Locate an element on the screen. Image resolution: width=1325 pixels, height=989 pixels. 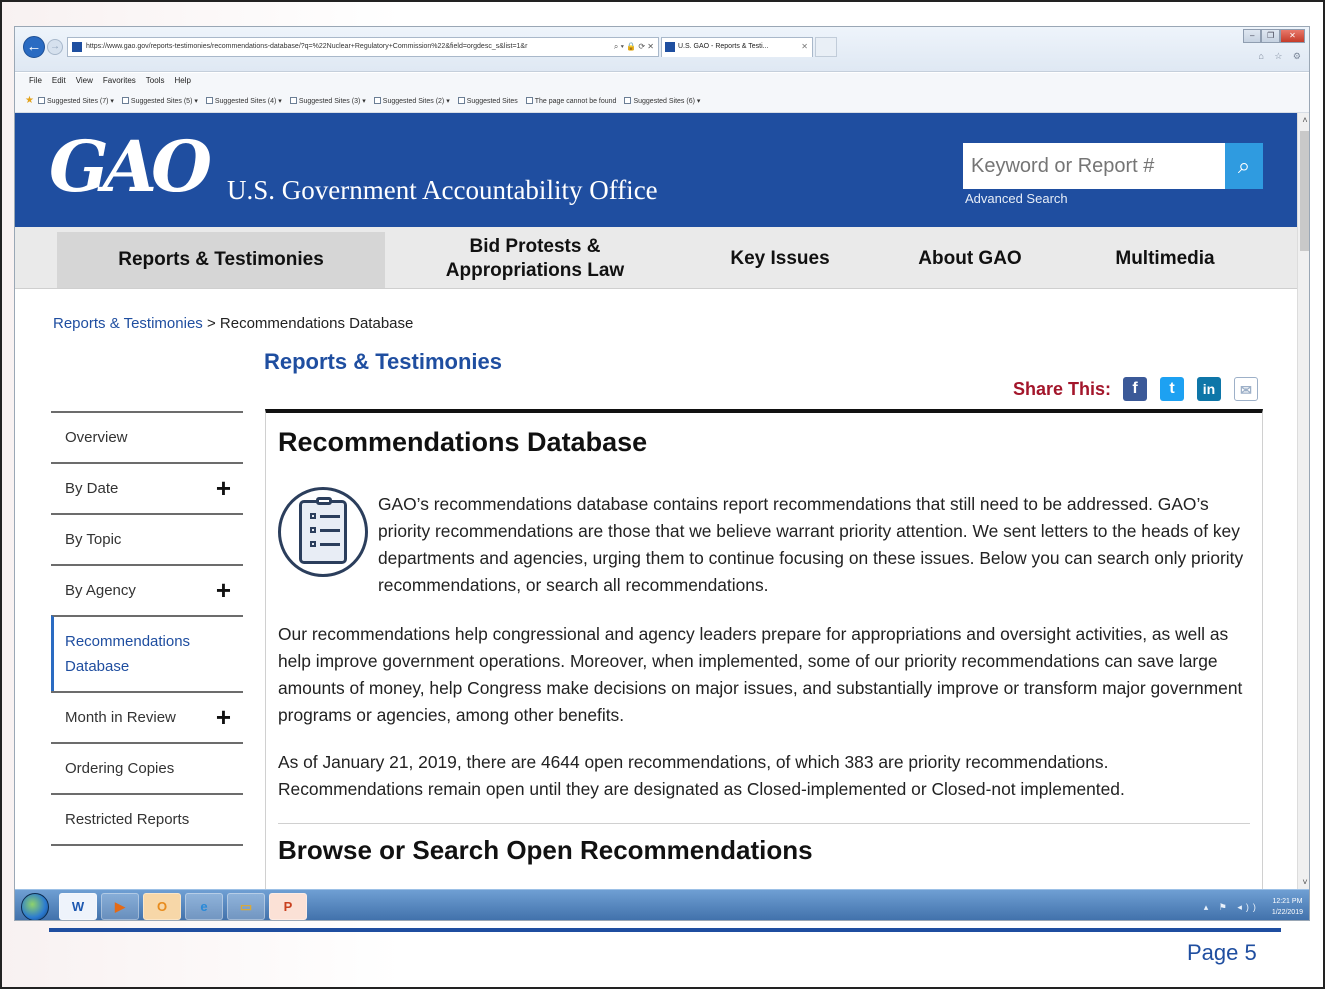
favorite-link: Suggested Sites (6) ▾ is located at coordinates (662, 100).